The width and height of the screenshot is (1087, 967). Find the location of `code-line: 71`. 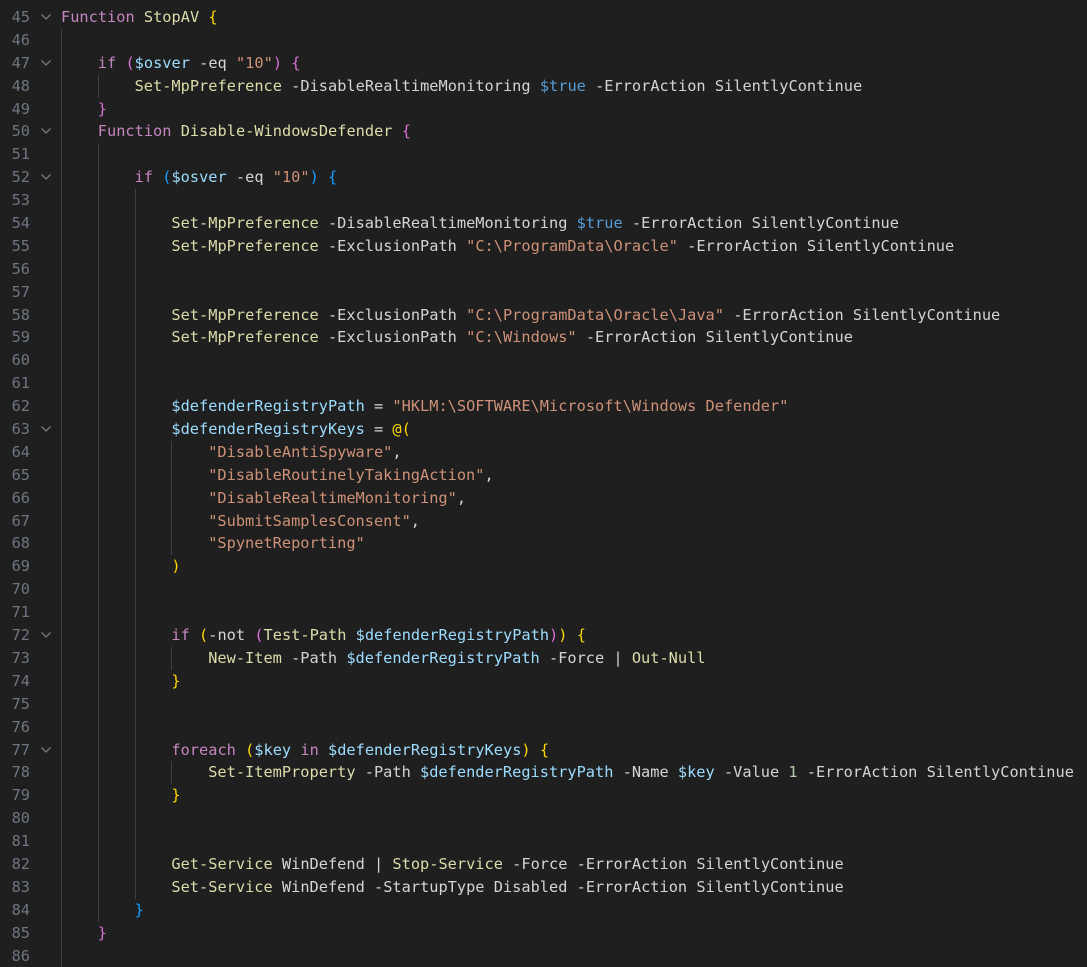

code-line: 71 is located at coordinates (543, 613).